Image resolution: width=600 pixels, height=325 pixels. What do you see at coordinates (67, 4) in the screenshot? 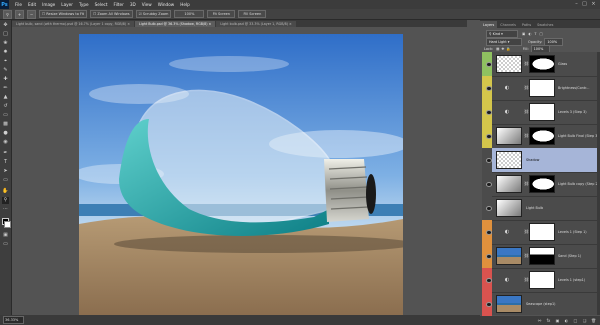
I see `menu-layer: Layer` at bounding box center [67, 4].